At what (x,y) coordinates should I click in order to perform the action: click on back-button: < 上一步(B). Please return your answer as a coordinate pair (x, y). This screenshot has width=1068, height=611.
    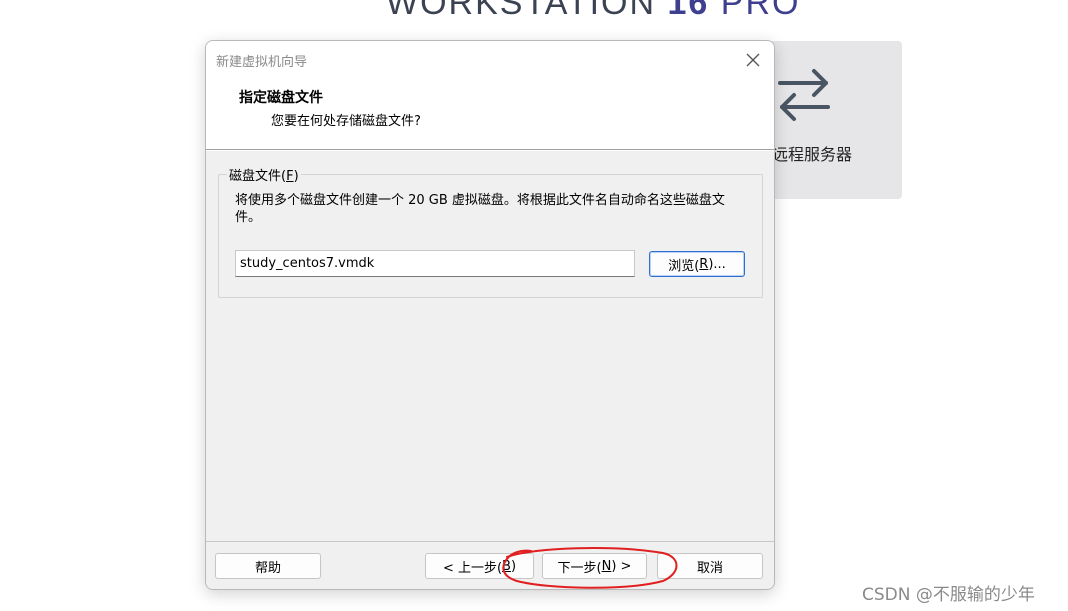
    Looking at the image, I should click on (479, 566).